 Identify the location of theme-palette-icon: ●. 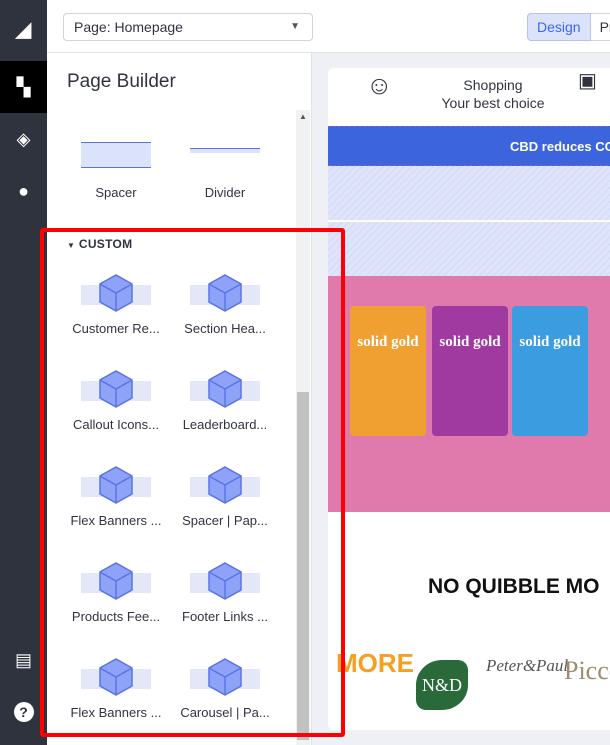
(23, 191).